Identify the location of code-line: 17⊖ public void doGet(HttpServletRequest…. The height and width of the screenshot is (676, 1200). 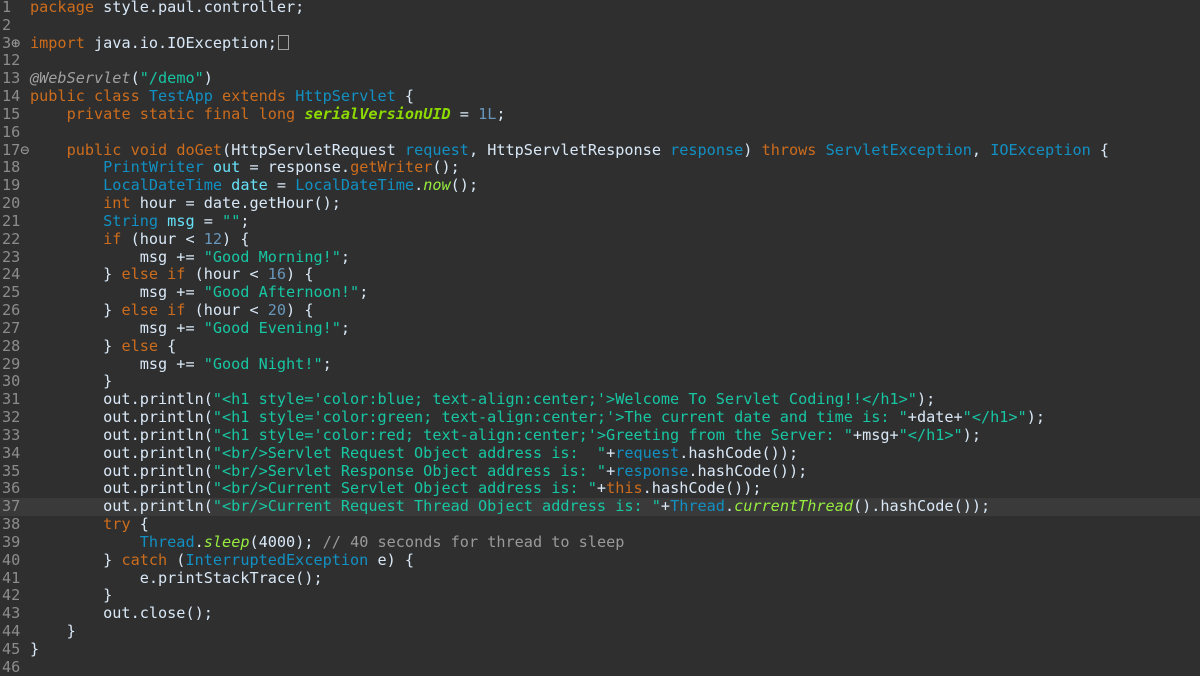
(600, 150).